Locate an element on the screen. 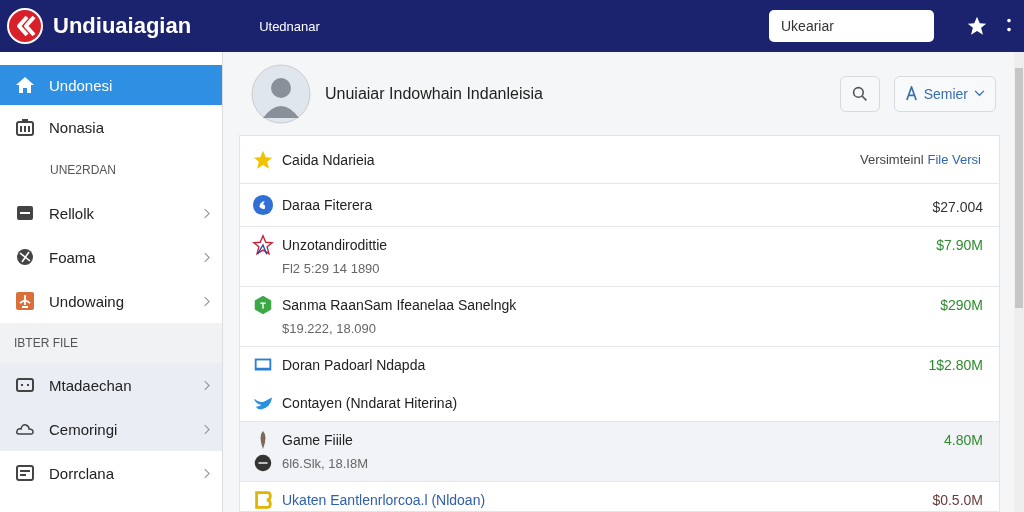  star-outline-icon is located at coordinates (263, 245).